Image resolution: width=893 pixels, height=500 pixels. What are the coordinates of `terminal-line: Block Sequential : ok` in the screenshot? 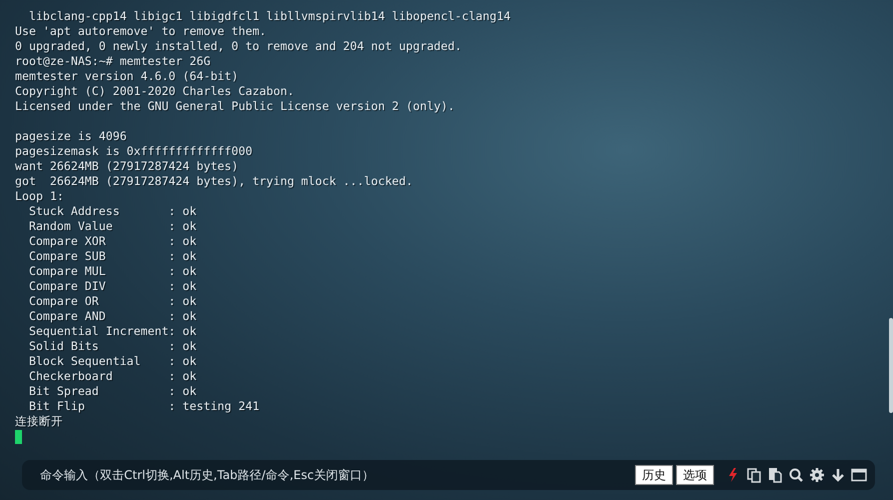 It's located at (113, 361).